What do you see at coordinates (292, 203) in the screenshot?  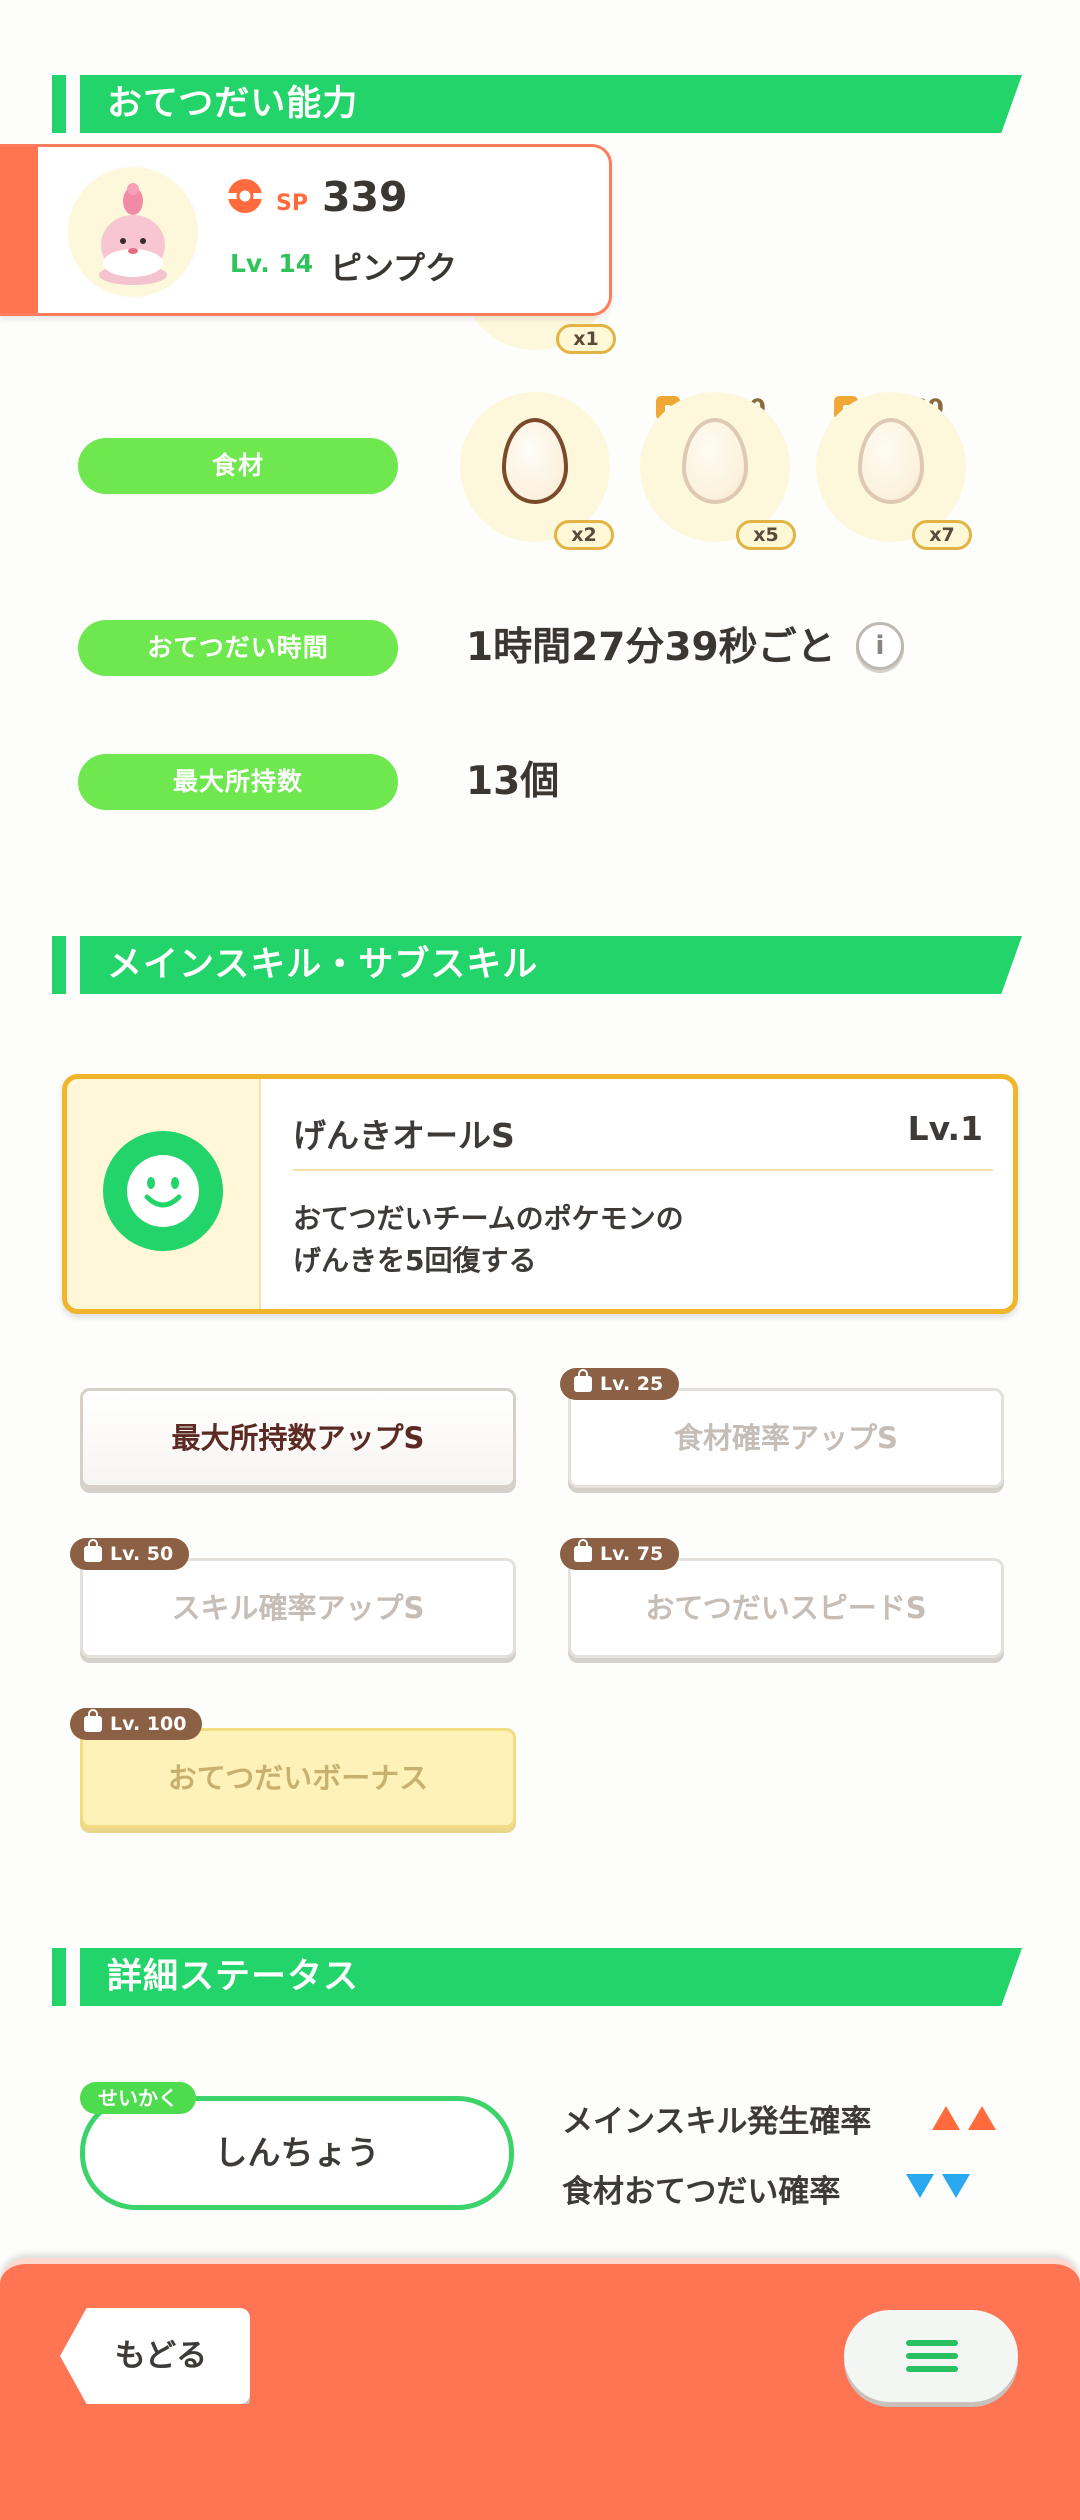 I see `sp-label: SP` at bounding box center [292, 203].